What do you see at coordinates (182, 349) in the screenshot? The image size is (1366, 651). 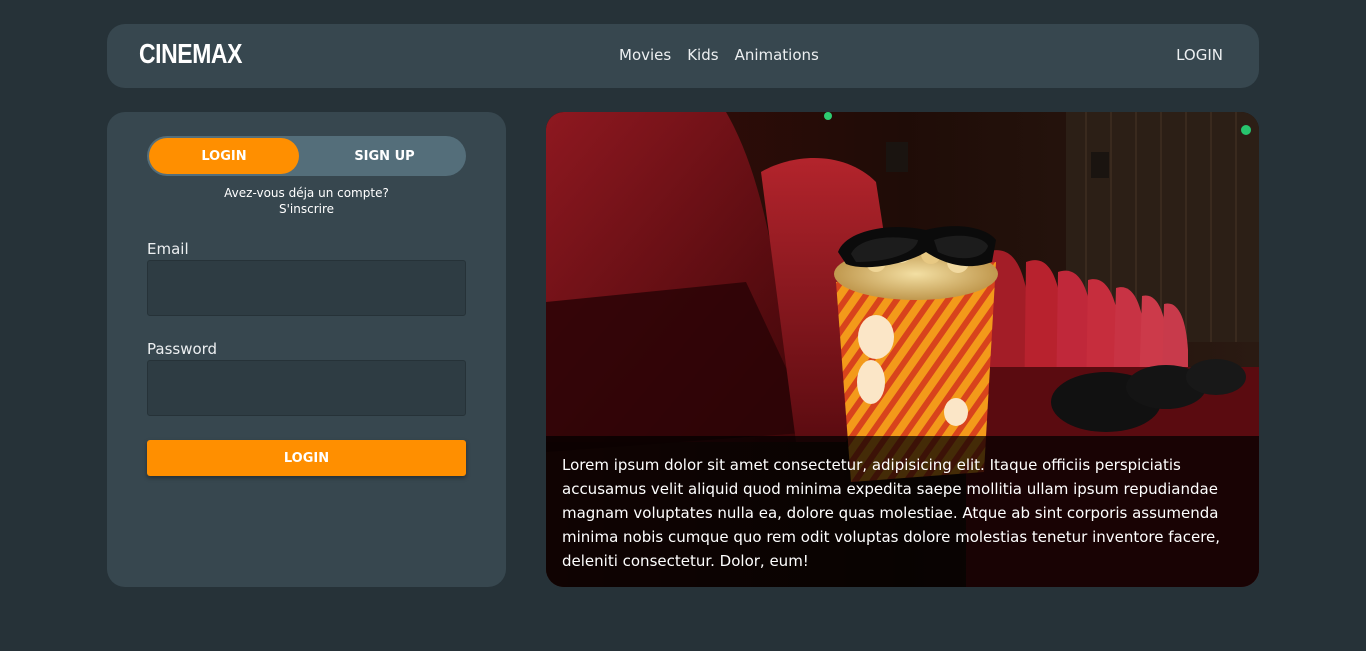 I see `password-label: Password` at bounding box center [182, 349].